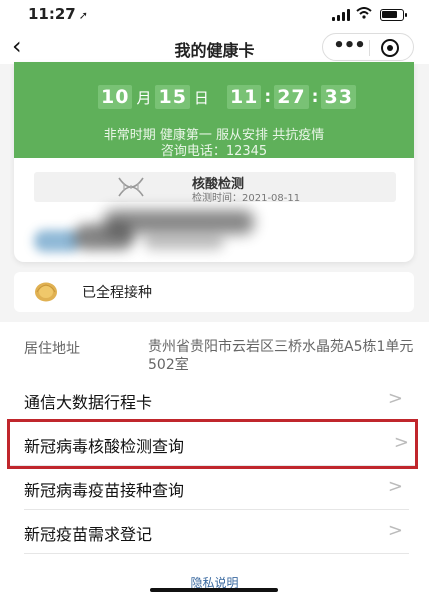 Image resolution: width=429 pixels, height=600 pixels. What do you see at coordinates (216, 488) in the screenshot?
I see `menu-item-vaccination-query: 新冠病毒疫苗接种查询 >` at bounding box center [216, 488].